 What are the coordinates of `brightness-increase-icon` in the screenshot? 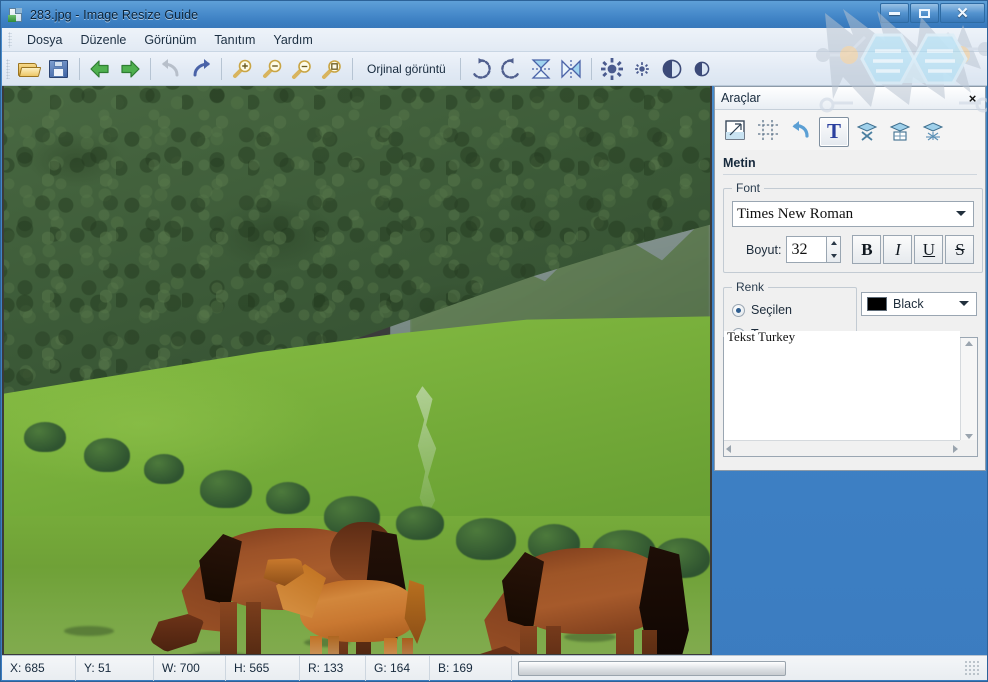 It's located at (612, 69).